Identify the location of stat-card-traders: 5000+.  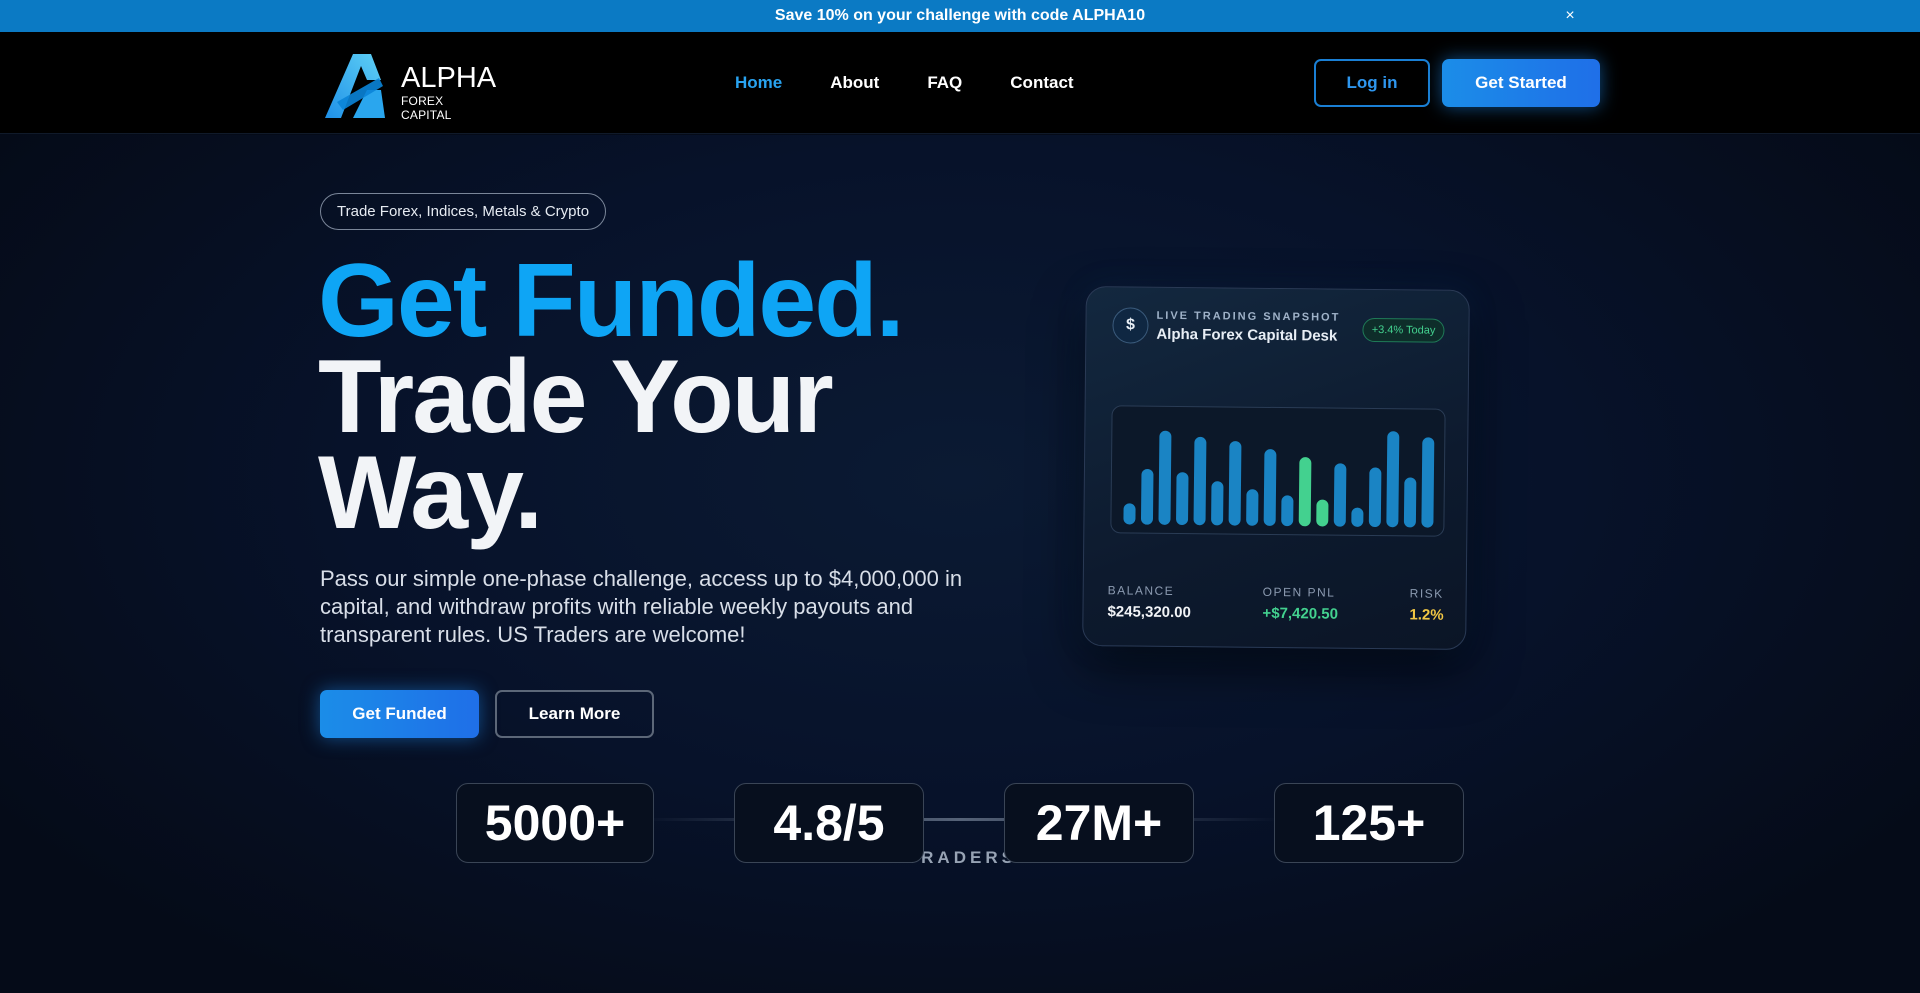
(555, 823).